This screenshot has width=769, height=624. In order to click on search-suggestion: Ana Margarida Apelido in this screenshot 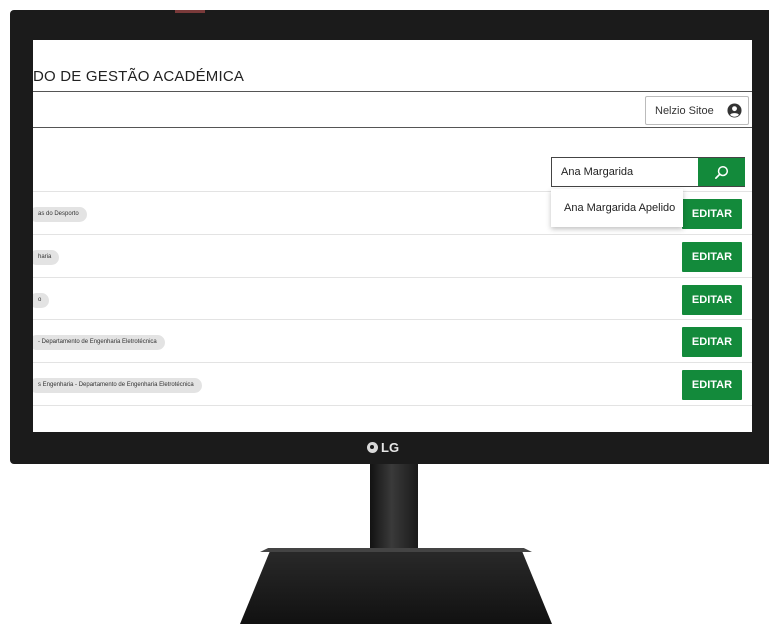, I will do `click(617, 208)`.